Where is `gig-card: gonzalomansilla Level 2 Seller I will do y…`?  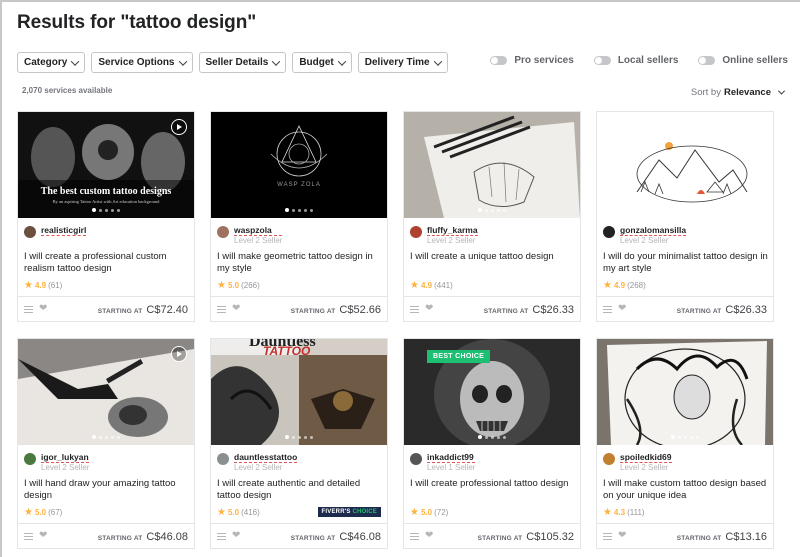
gig-card: gonzalomansilla Level 2 Seller I will do y… is located at coordinates (685, 216).